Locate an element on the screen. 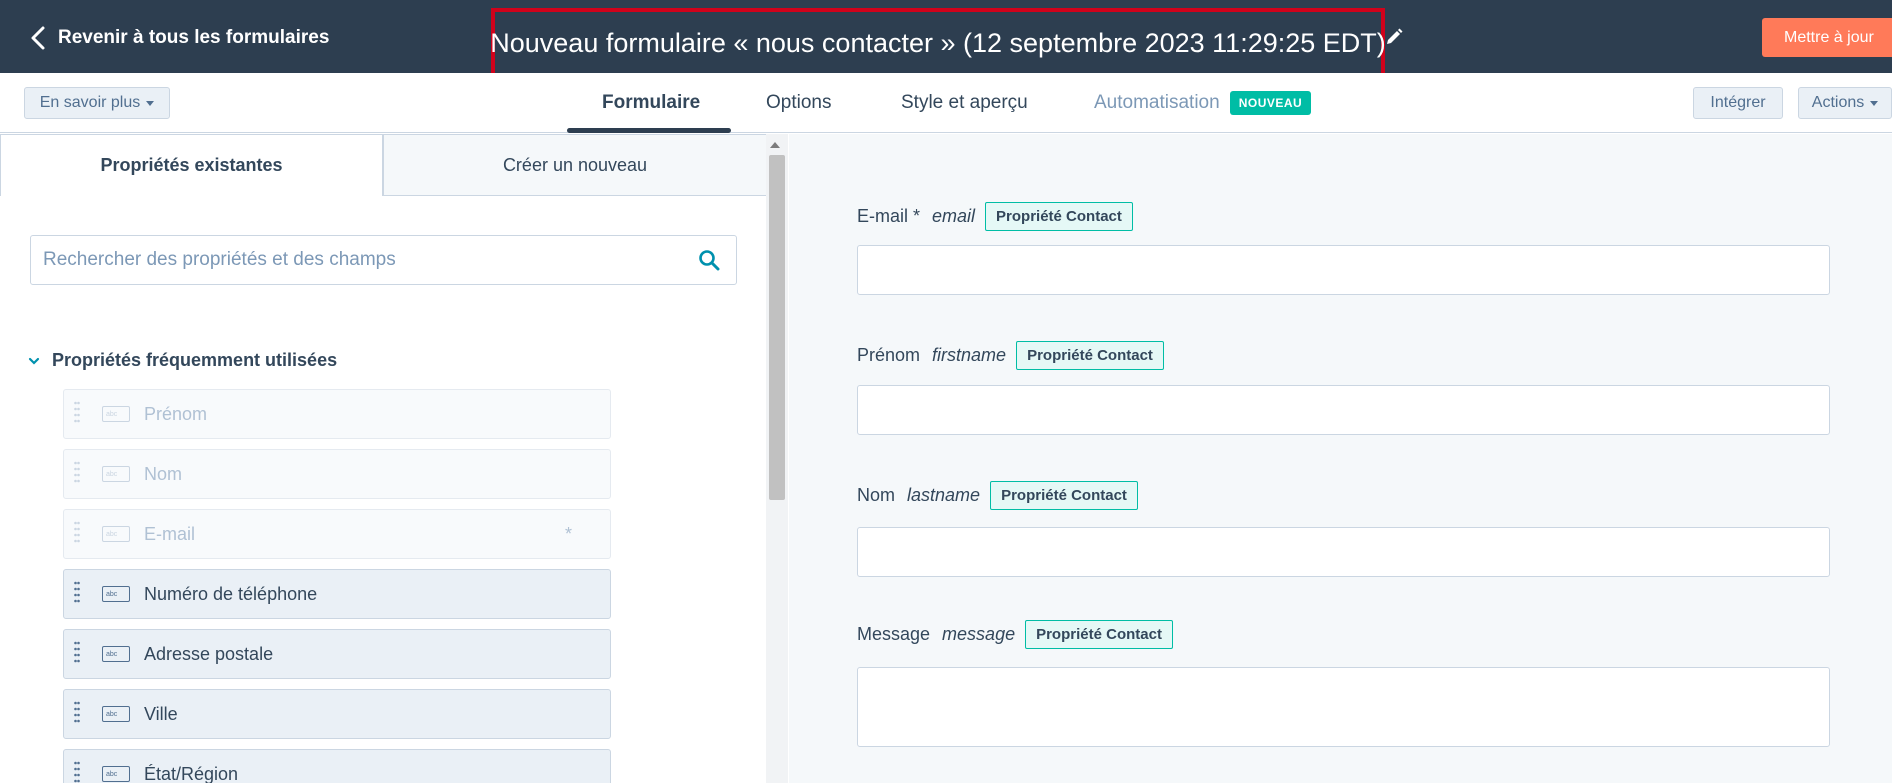 The width and height of the screenshot is (1892, 783). property-item-address: abc Adresse postale is located at coordinates (337, 654).